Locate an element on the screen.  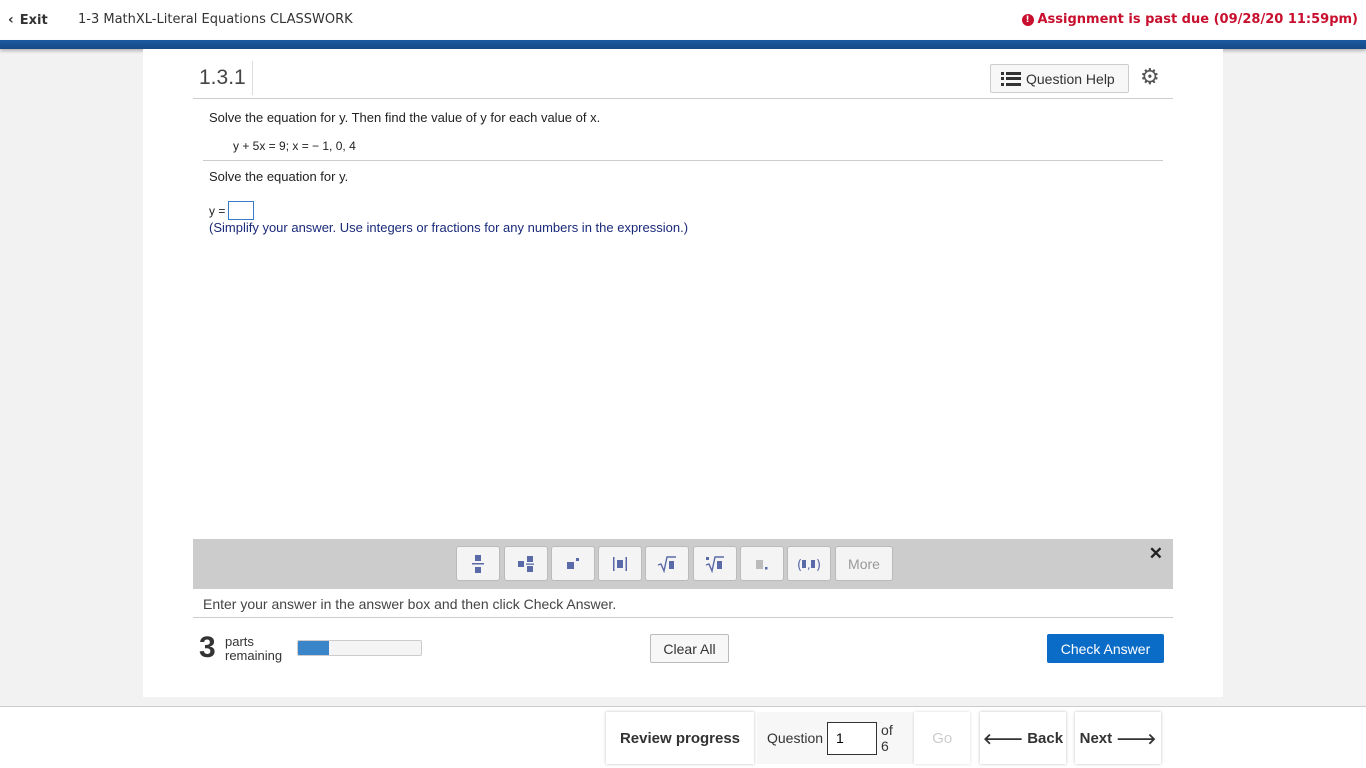
ordered-pair-button: (,) is located at coordinates (809, 563).